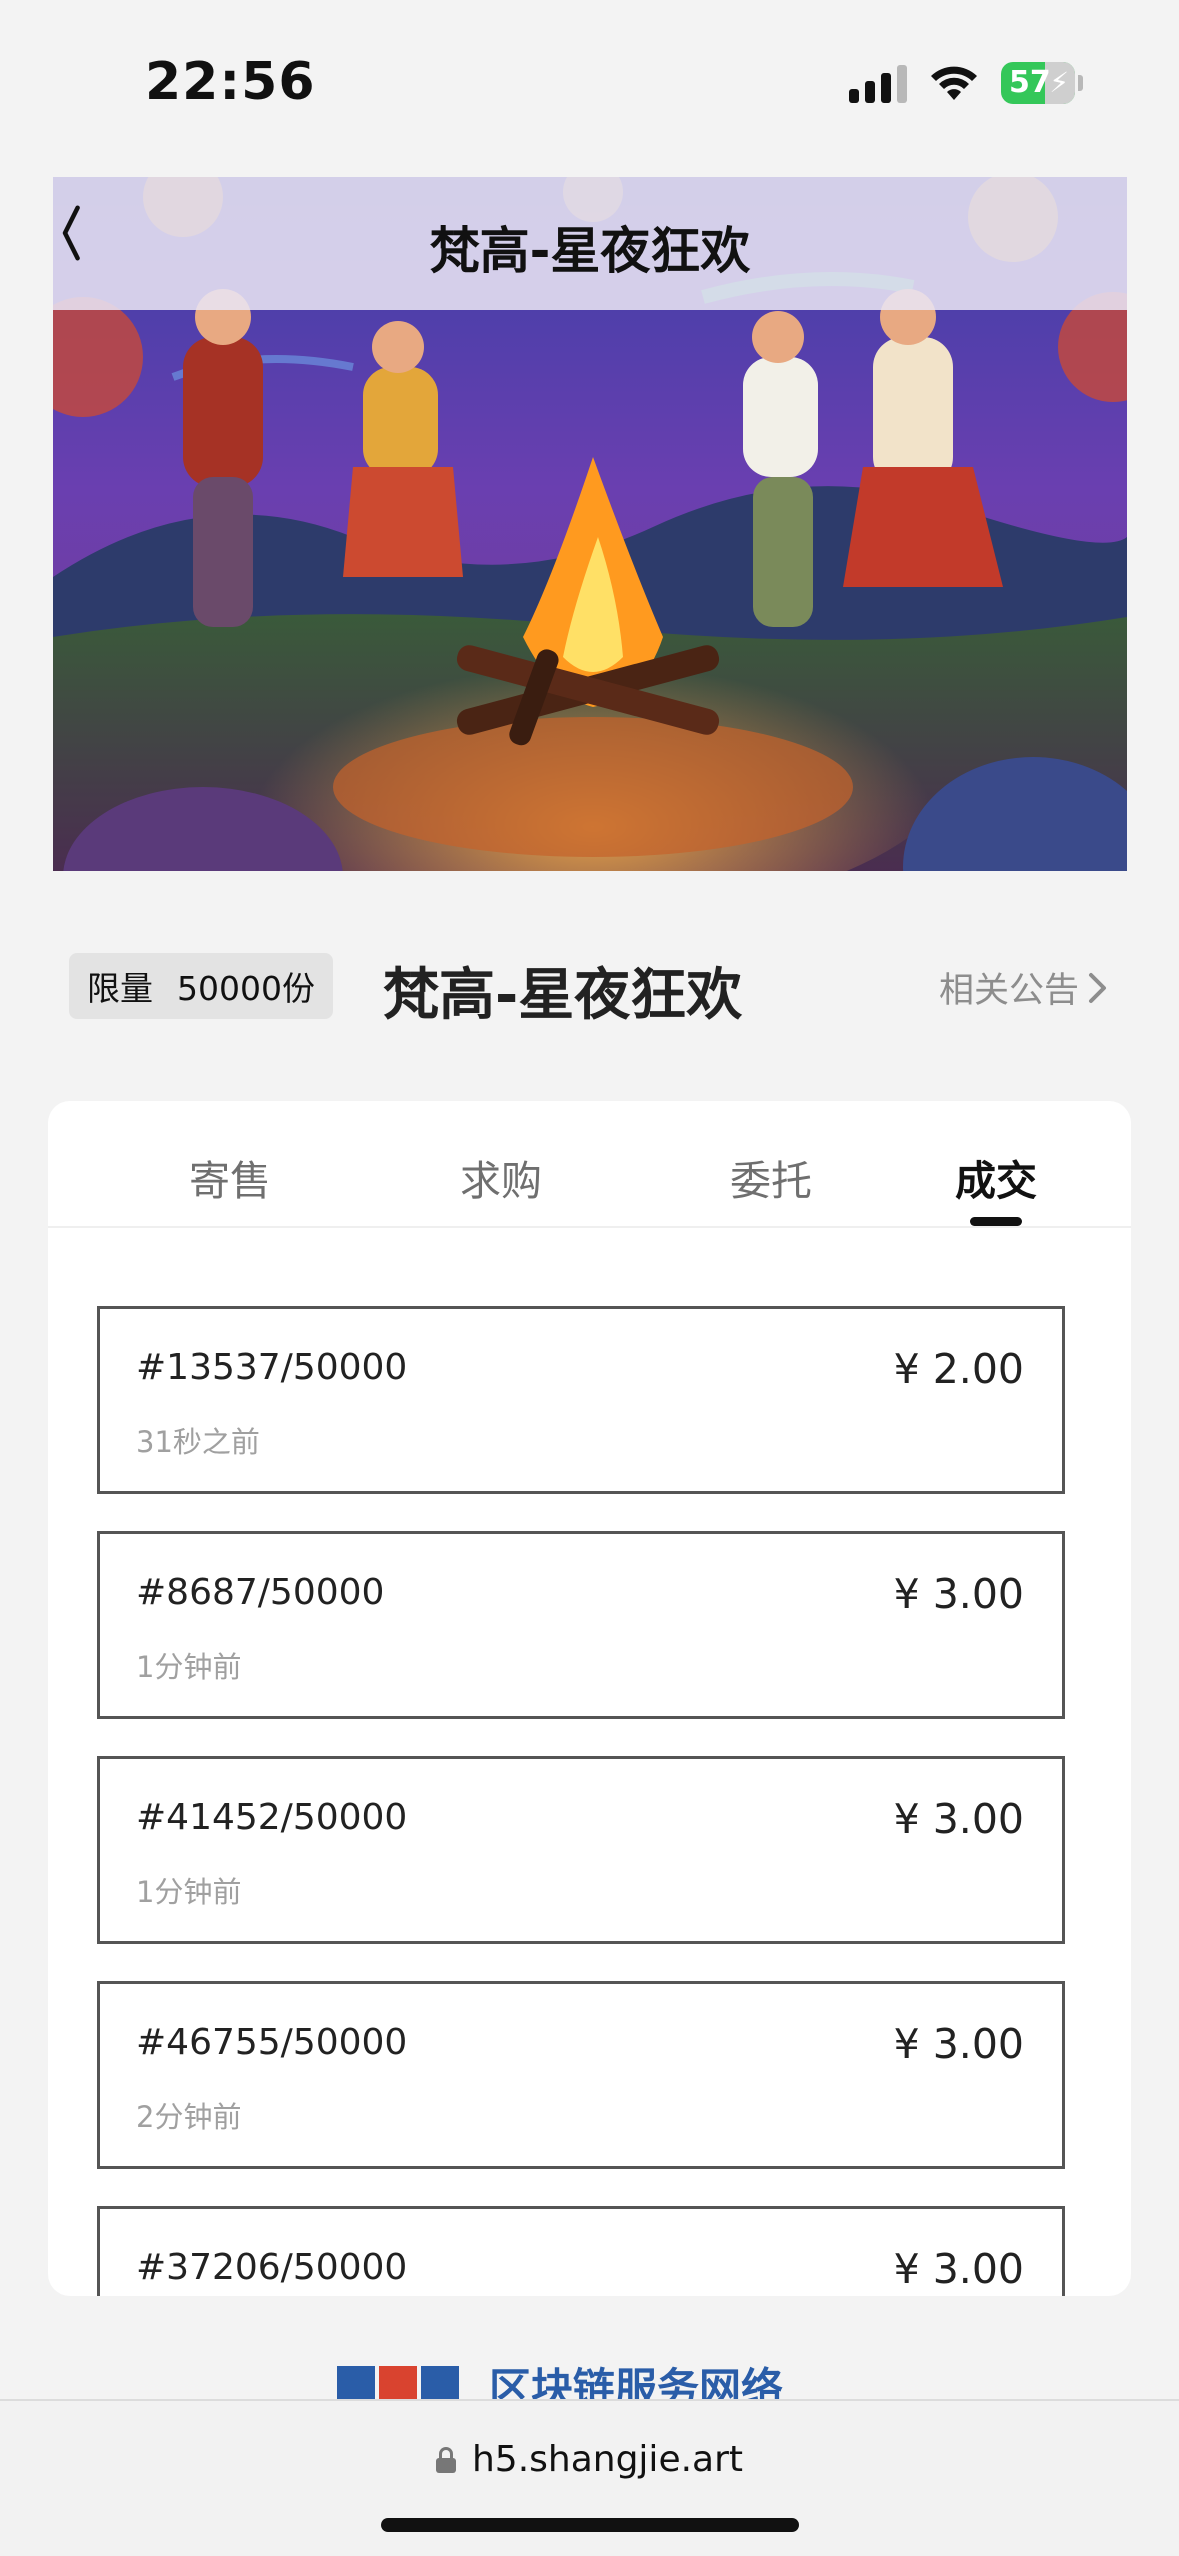 Image resolution: width=1179 pixels, height=2556 pixels. Describe the element at coordinates (581, 1850) in the screenshot. I see `trade-item: #41452/50000 1分钟前 ¥ 3.00` at that location.